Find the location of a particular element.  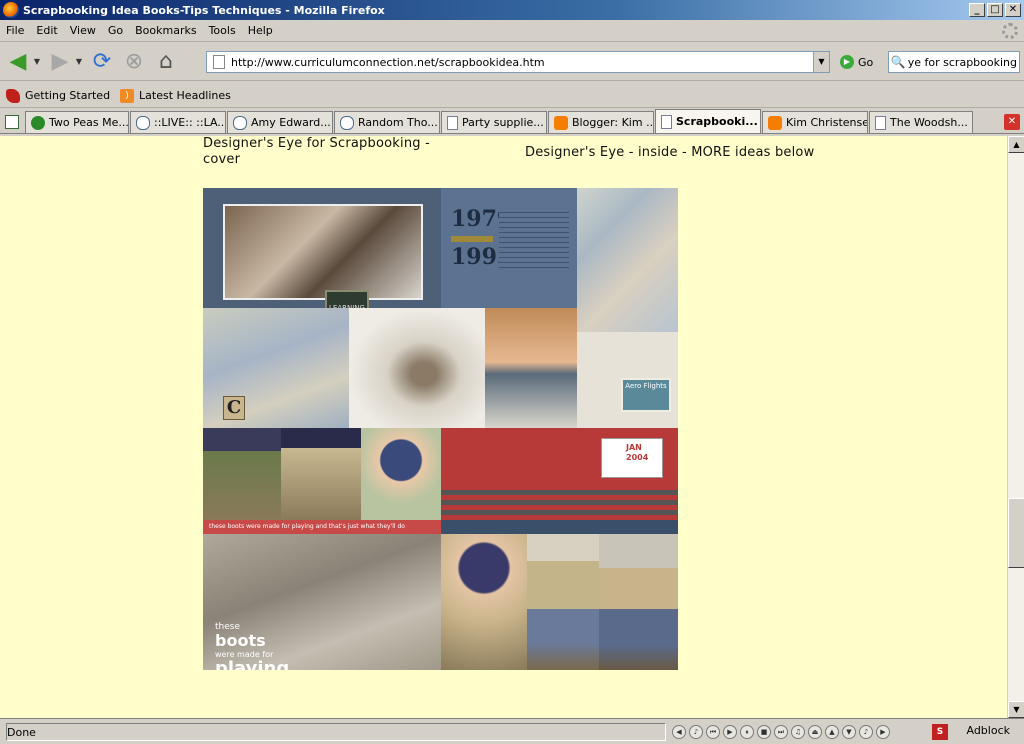

scroll-down-icon: ▼ is located at coordinates (1016, 709).